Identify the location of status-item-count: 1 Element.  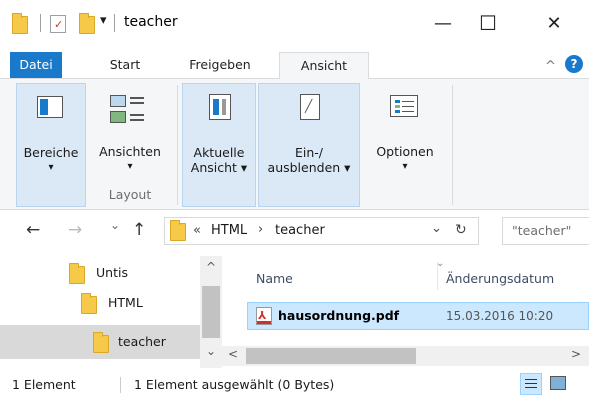
(44, 384).